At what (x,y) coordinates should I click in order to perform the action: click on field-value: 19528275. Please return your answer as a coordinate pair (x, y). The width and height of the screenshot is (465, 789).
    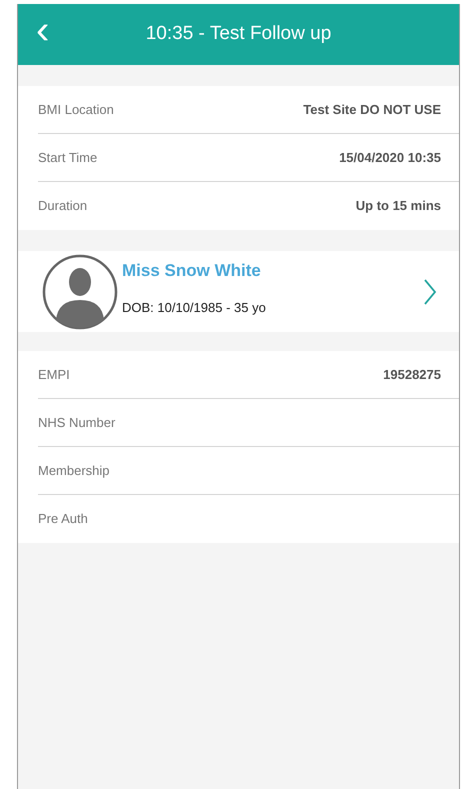
    Looking at the image, I should click on (412, 375).